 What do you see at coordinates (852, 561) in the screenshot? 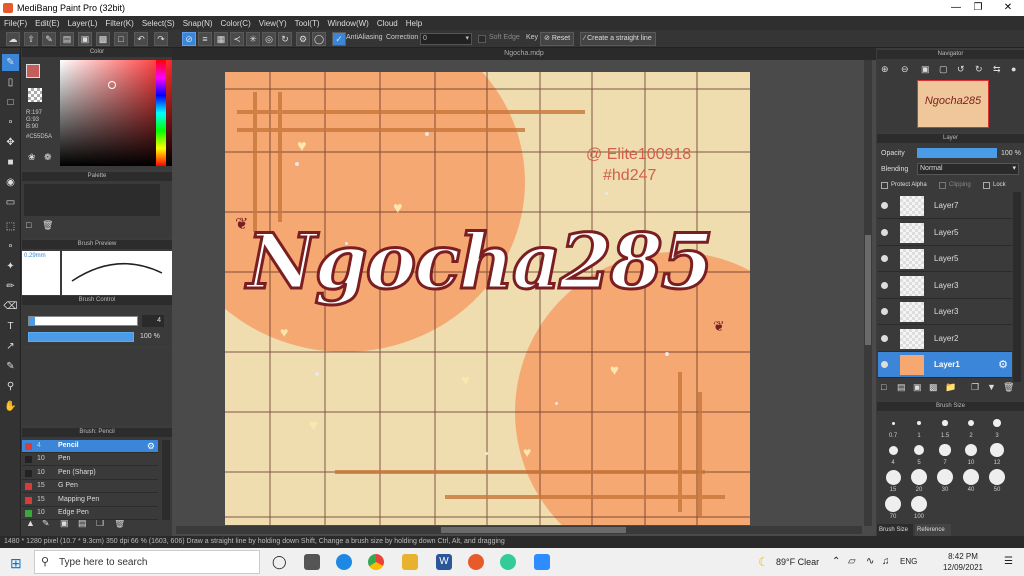
I see `network-icon: ▱` at bounding box center [852, 561].